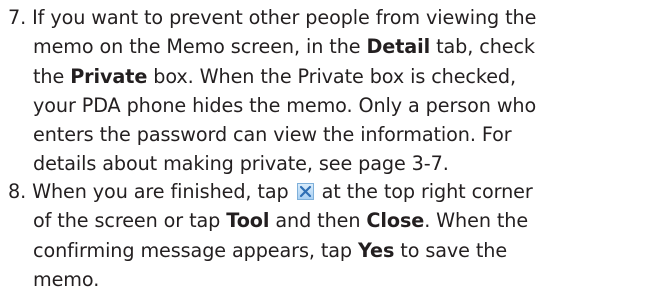 The height and width of the screenshot is (306, 662). I want to click on close-x-icon, so click(305, 191).